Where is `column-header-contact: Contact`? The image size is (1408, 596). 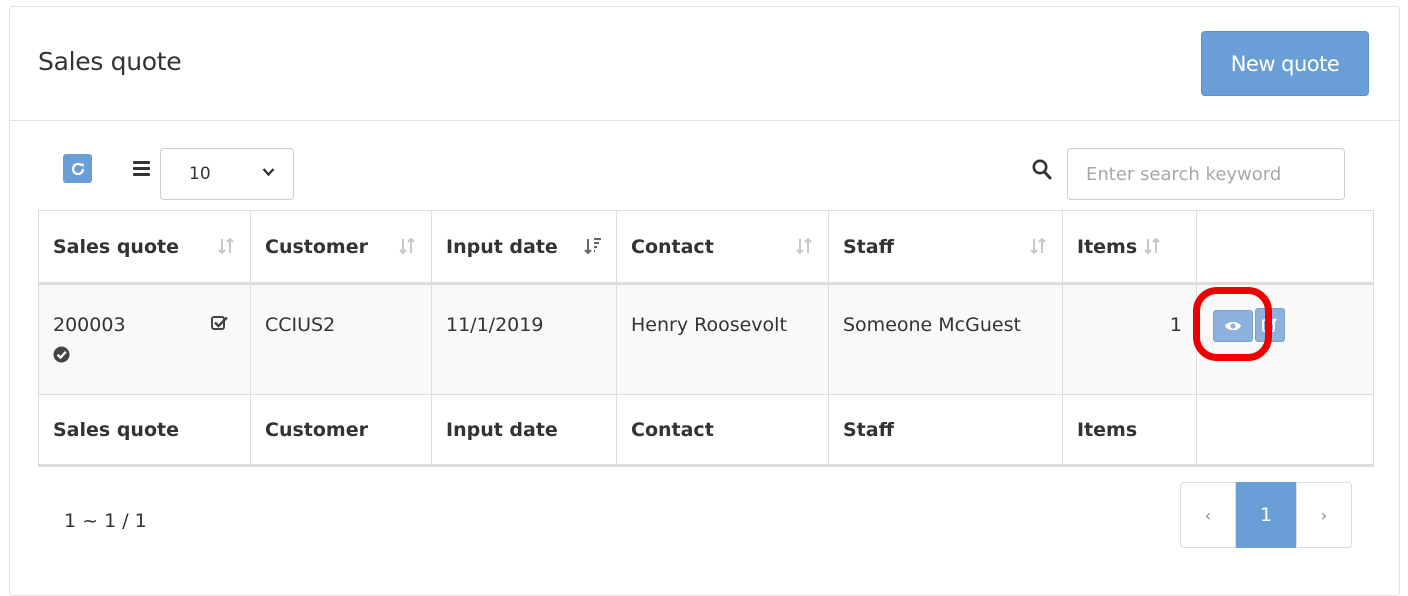 column-header-contact: Contact is located at coordinates (722, 247).